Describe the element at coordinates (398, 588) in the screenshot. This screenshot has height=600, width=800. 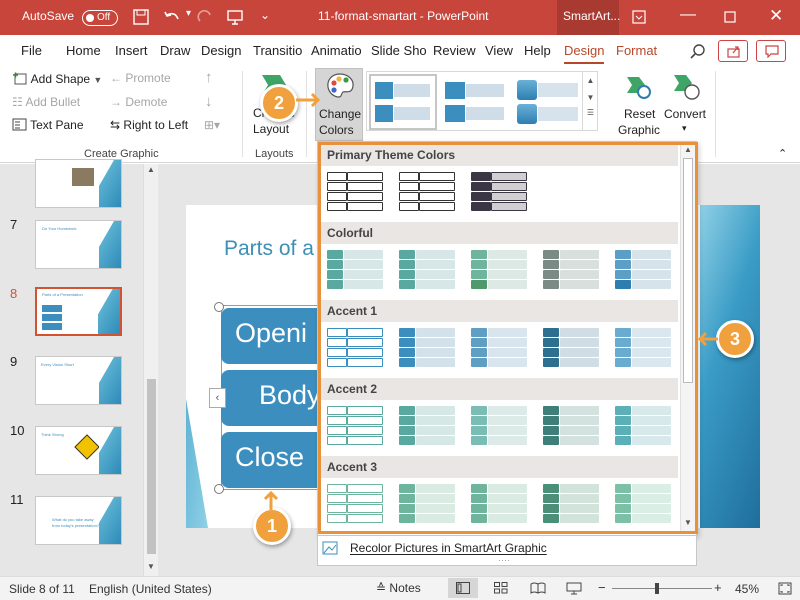
I see `notes-button: ≙ Notes` at that location.